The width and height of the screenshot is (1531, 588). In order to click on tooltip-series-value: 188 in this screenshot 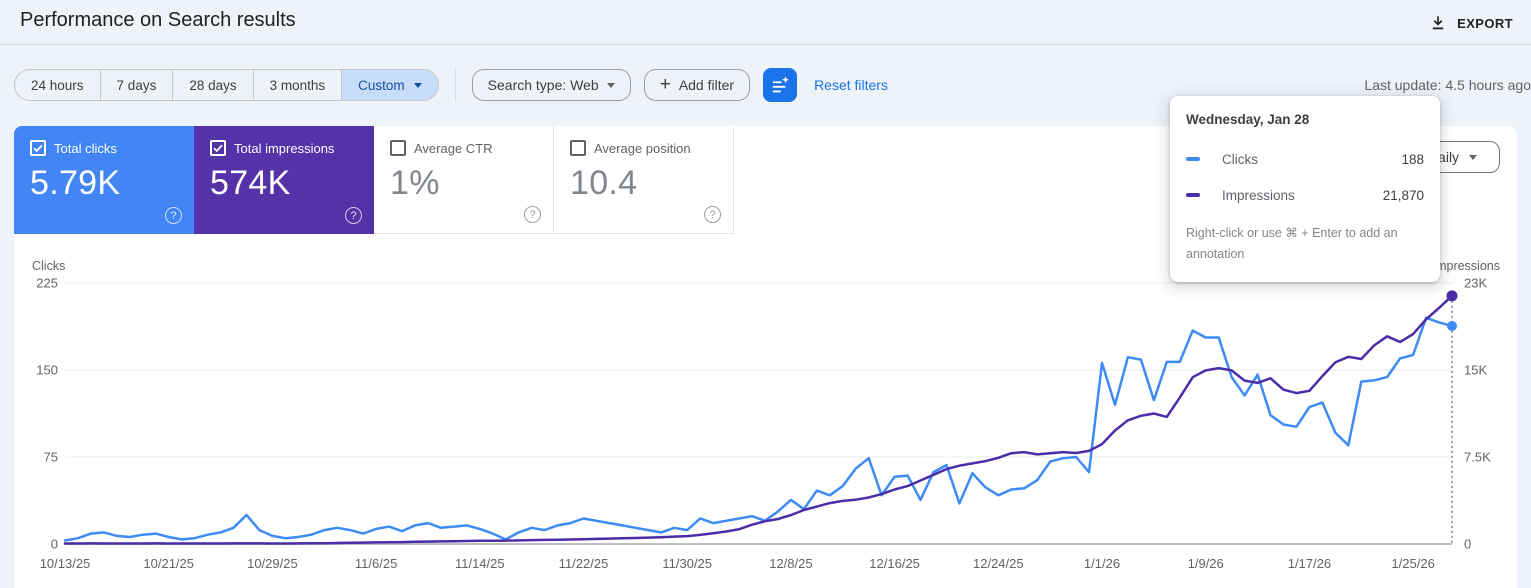, I will do `click(1412, 159)`.